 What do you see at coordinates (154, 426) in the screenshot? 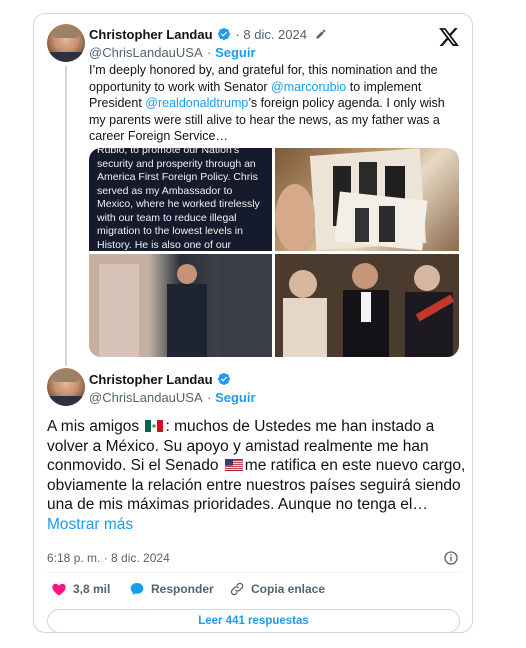
I see `mexico-flag-icon` at bounding box center [154, 426].